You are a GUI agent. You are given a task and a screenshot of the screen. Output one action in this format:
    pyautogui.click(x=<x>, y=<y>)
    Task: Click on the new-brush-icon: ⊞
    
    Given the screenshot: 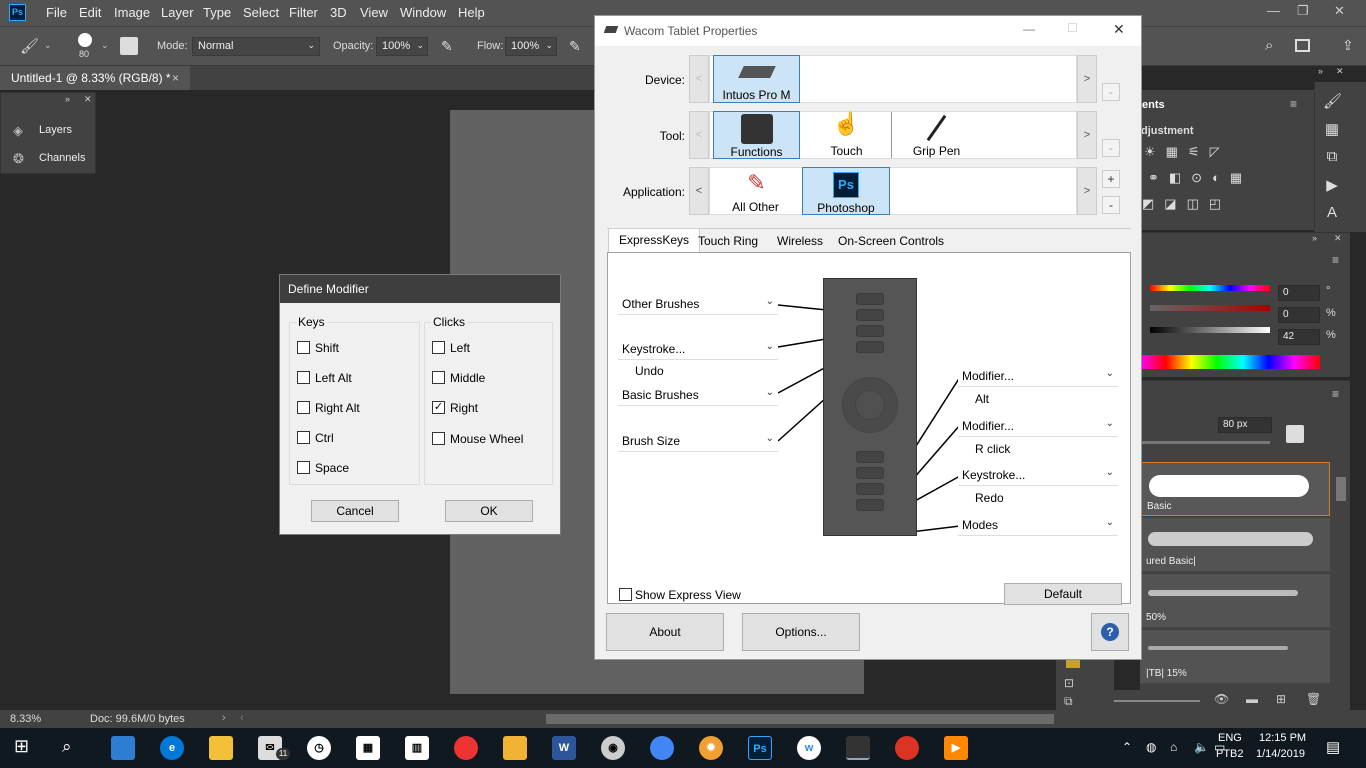 What is the action you would take?
    pyautogui.click(x=1281, y=699)
    